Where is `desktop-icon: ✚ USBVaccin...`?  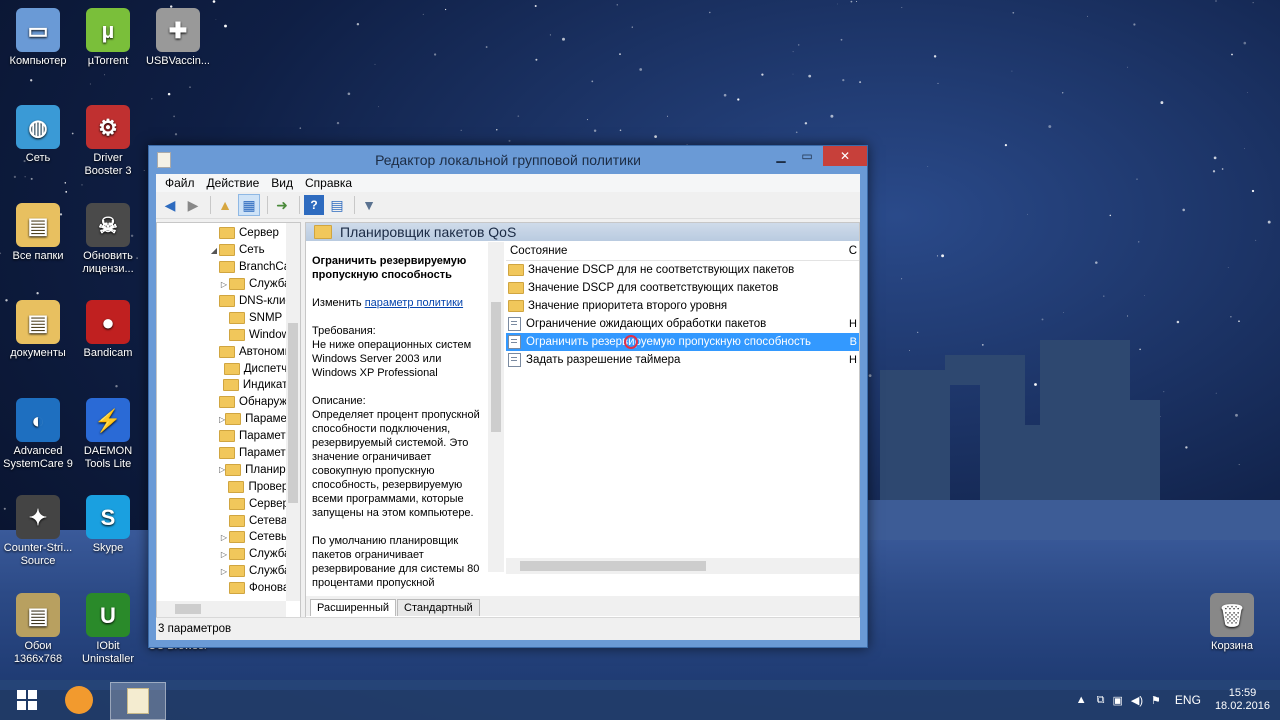 desktop-icon: ✚ USBVaccin... is located at coordinates (178, 38).